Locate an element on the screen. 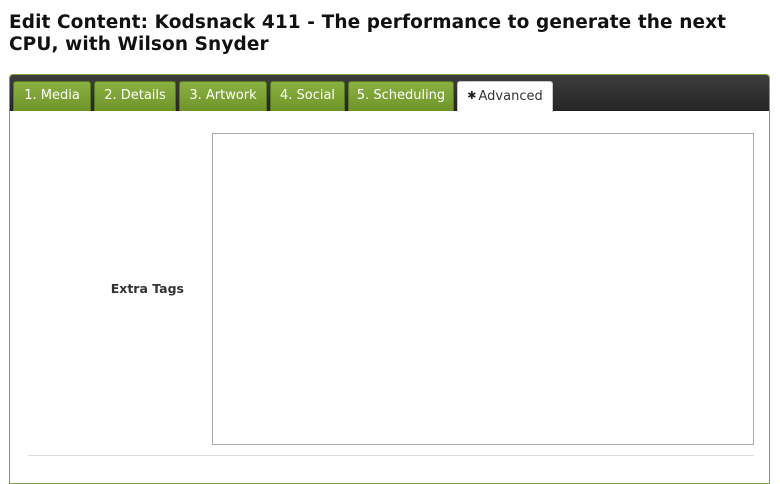  tab-scheduling-label: 5. Scheduling is located at coordinates (401, 95).